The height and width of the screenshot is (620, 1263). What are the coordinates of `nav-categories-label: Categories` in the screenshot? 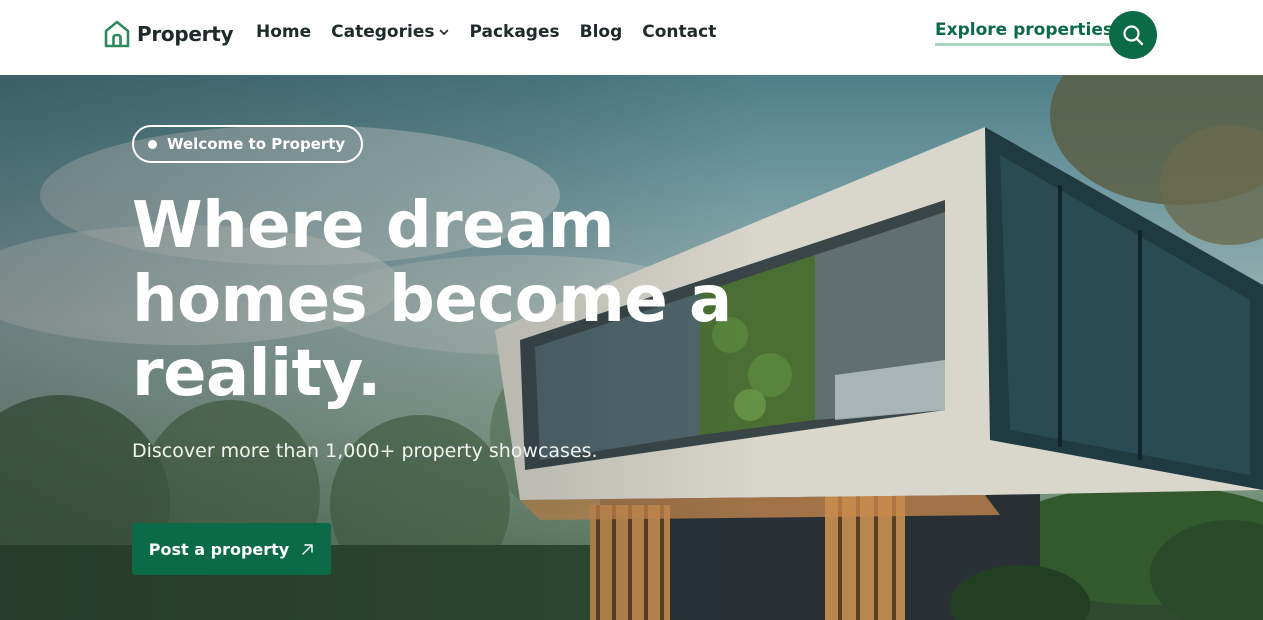 It's located at (383, 32).